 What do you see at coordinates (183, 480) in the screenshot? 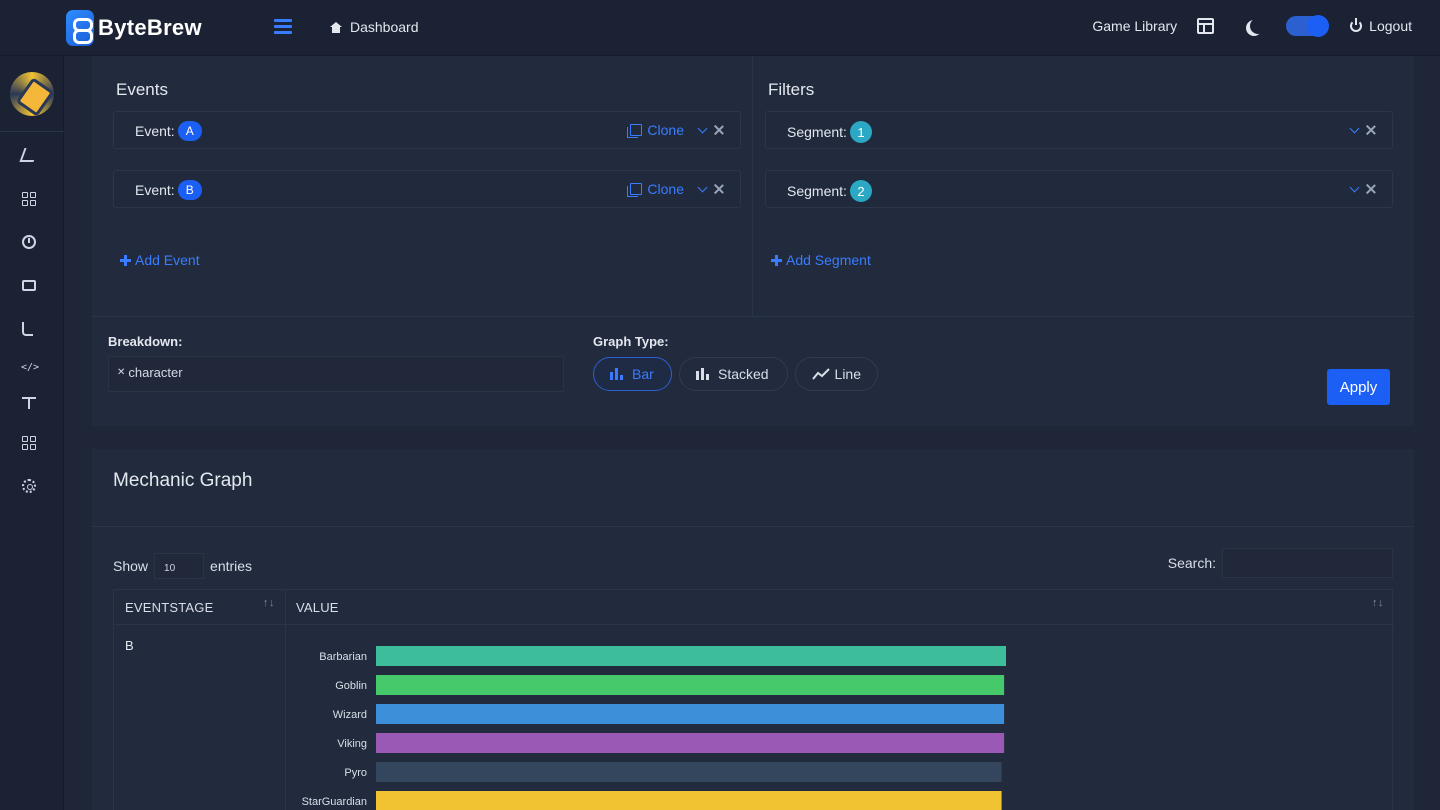
I see `graph-title: Mechanic Graph` at bounding box center [183, 480].